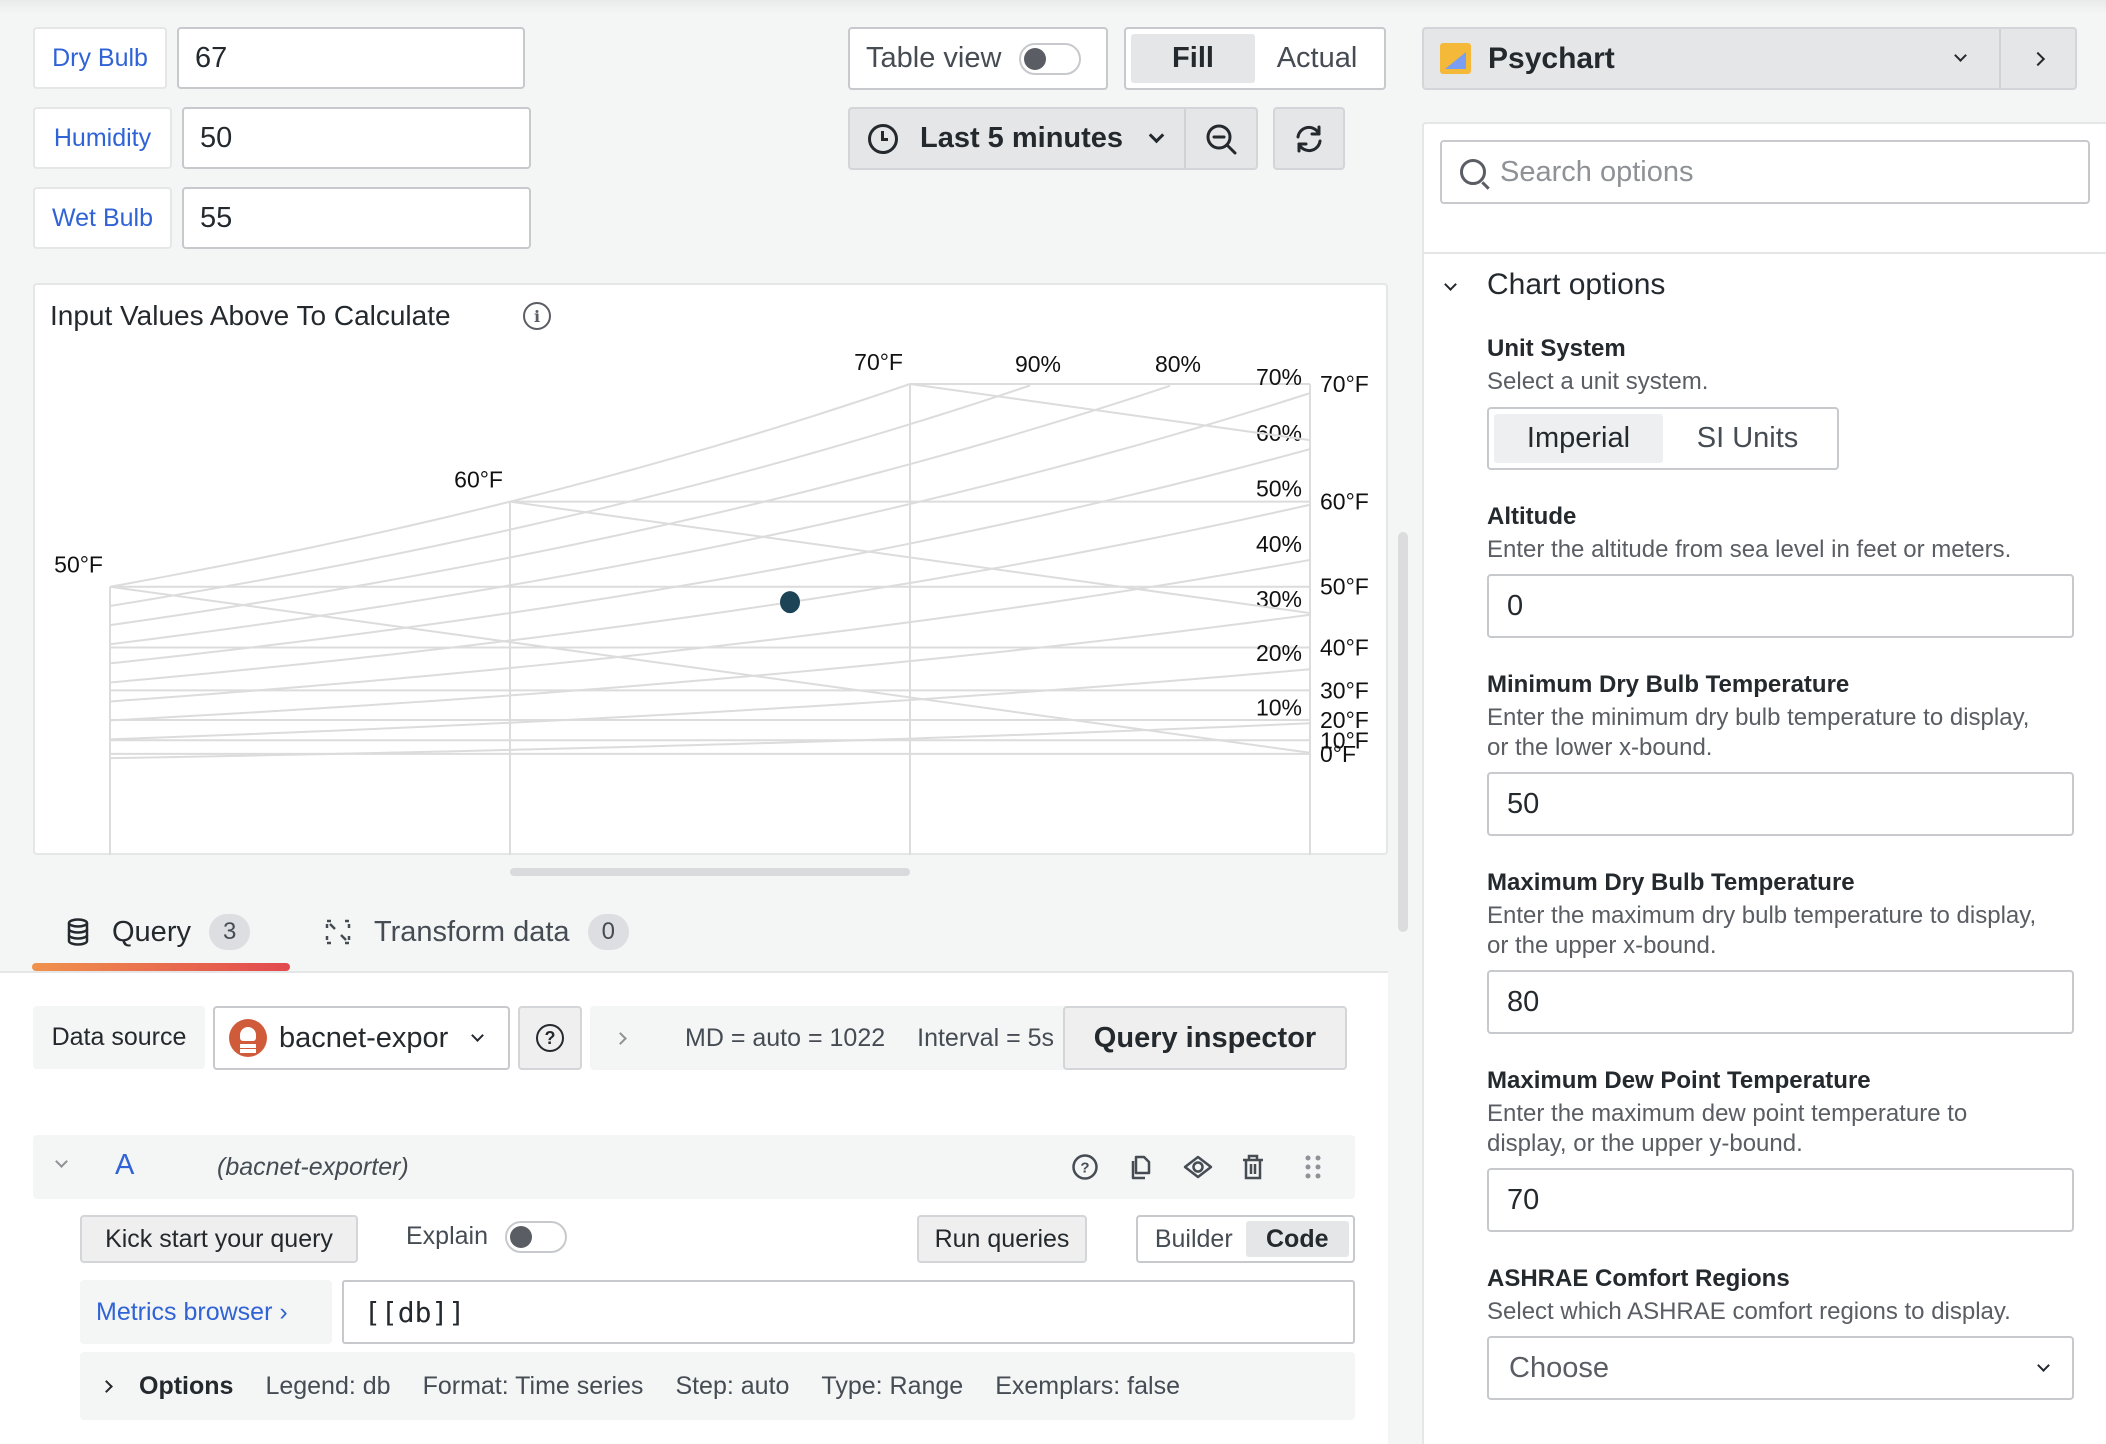 Image resolution: width=2106 pixels, height=1444 pixels. Describe the element at coordinates (732, 1385) in the screenshot. I see `option-step: Step: auto` at that location.